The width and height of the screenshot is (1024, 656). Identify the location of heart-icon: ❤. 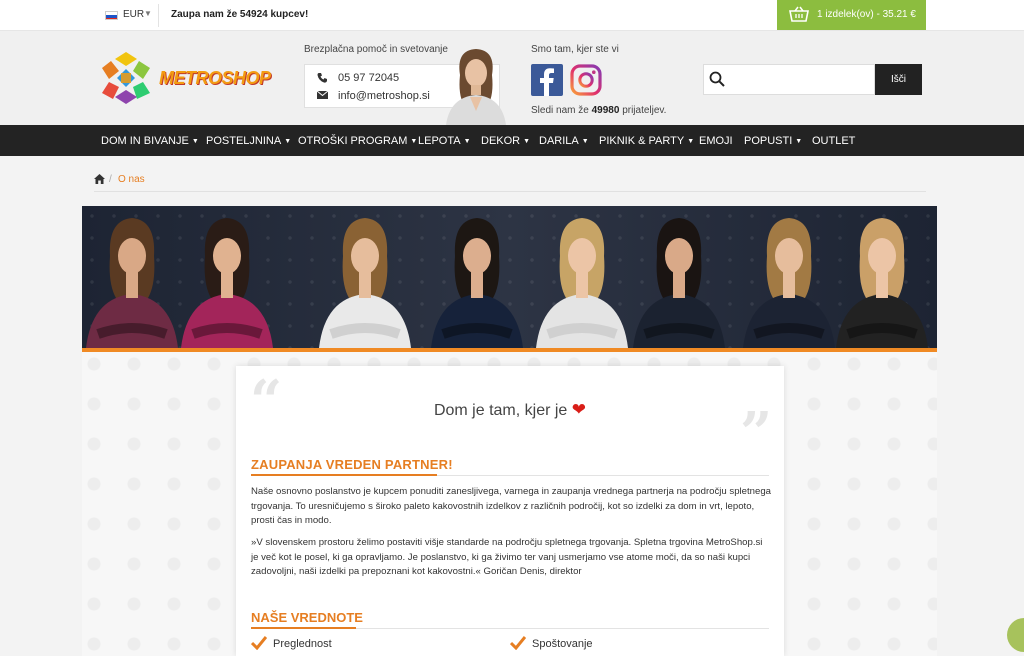
(579, 409).